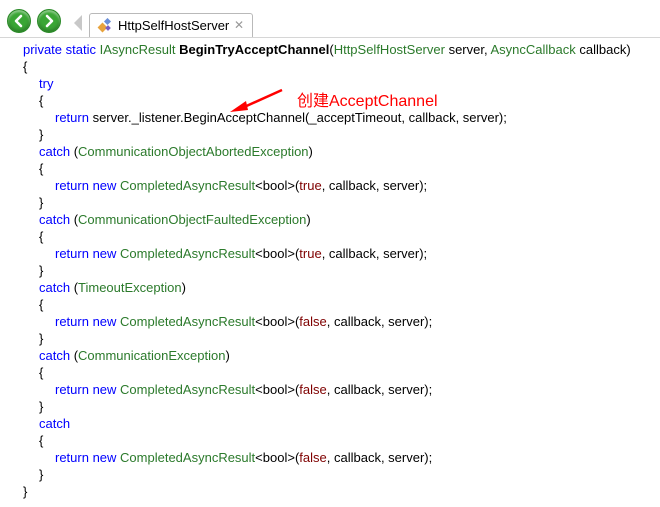 The height and width of the screenshot is (507, 660). I want to click on keyword: return, so click(74, 117).